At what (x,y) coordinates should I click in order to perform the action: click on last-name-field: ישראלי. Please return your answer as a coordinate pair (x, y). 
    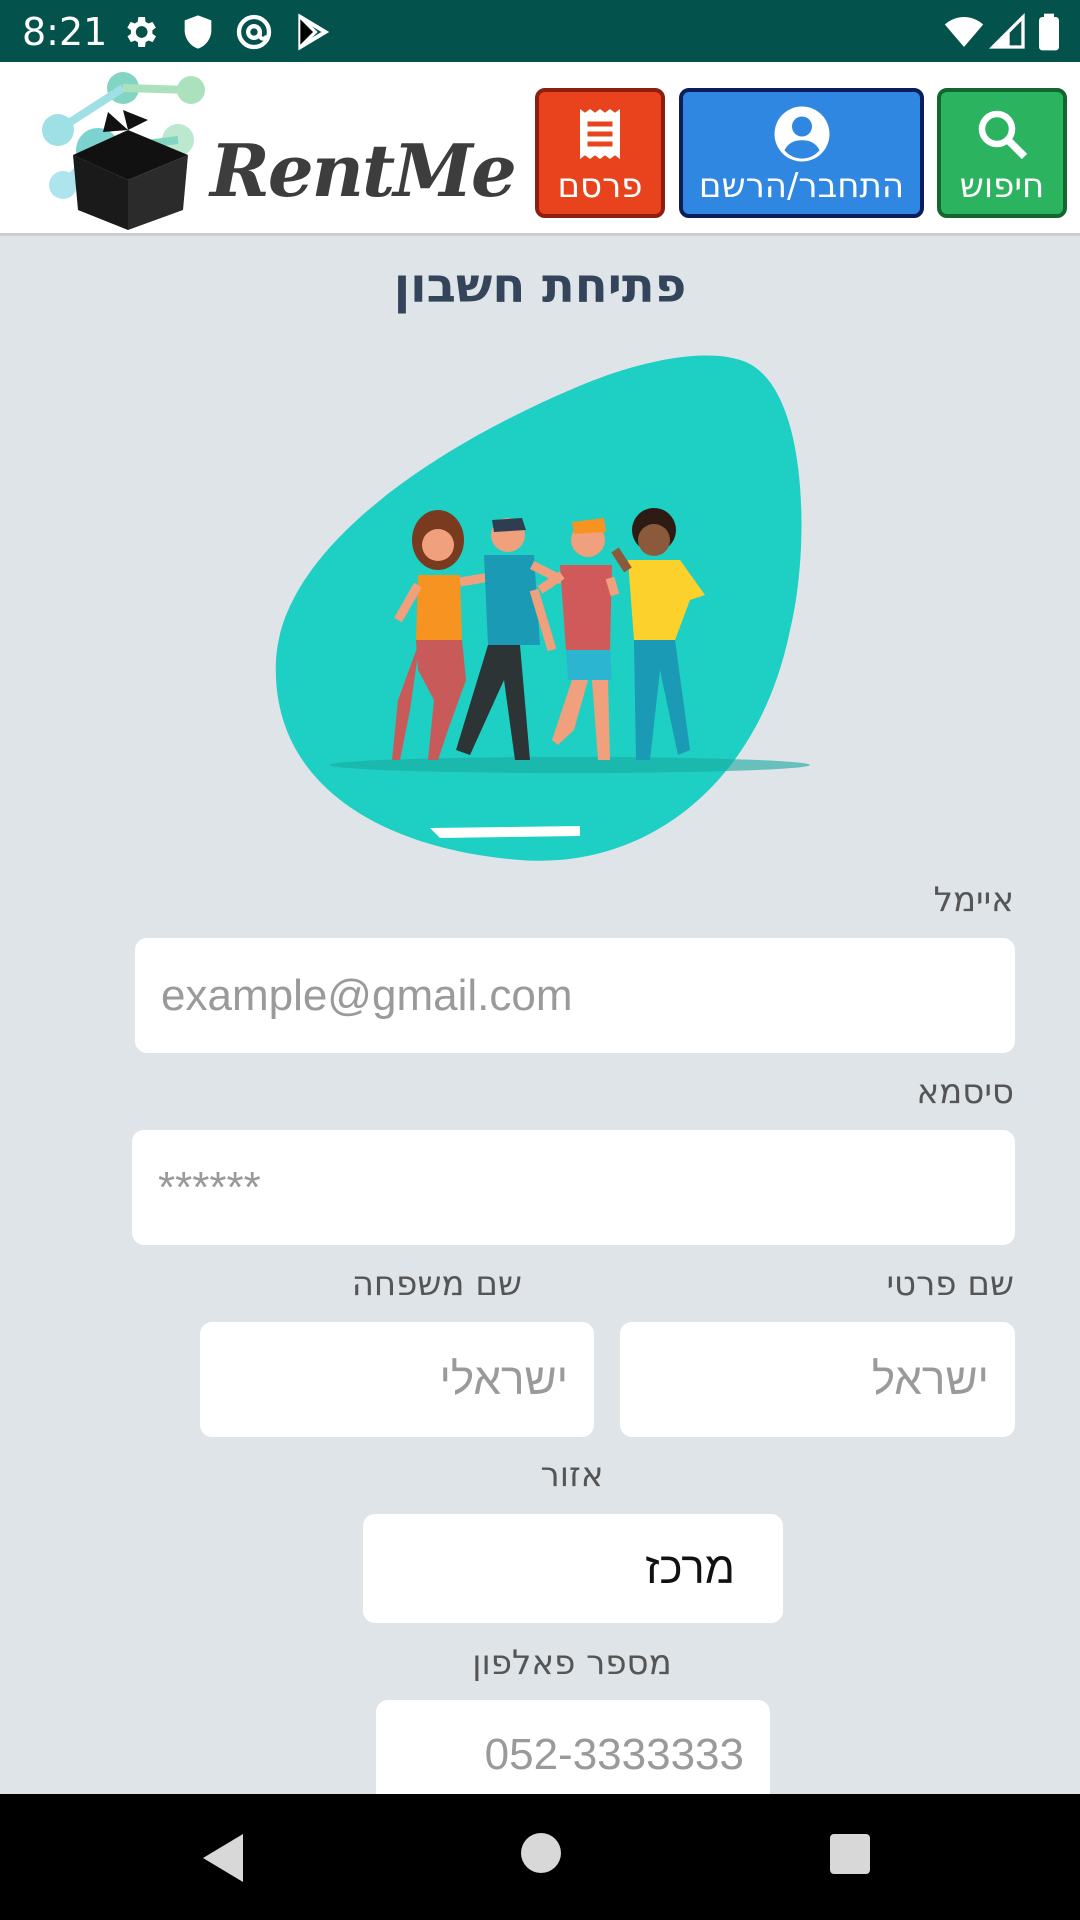
    Looking at the image, I should click on (397, 1379).